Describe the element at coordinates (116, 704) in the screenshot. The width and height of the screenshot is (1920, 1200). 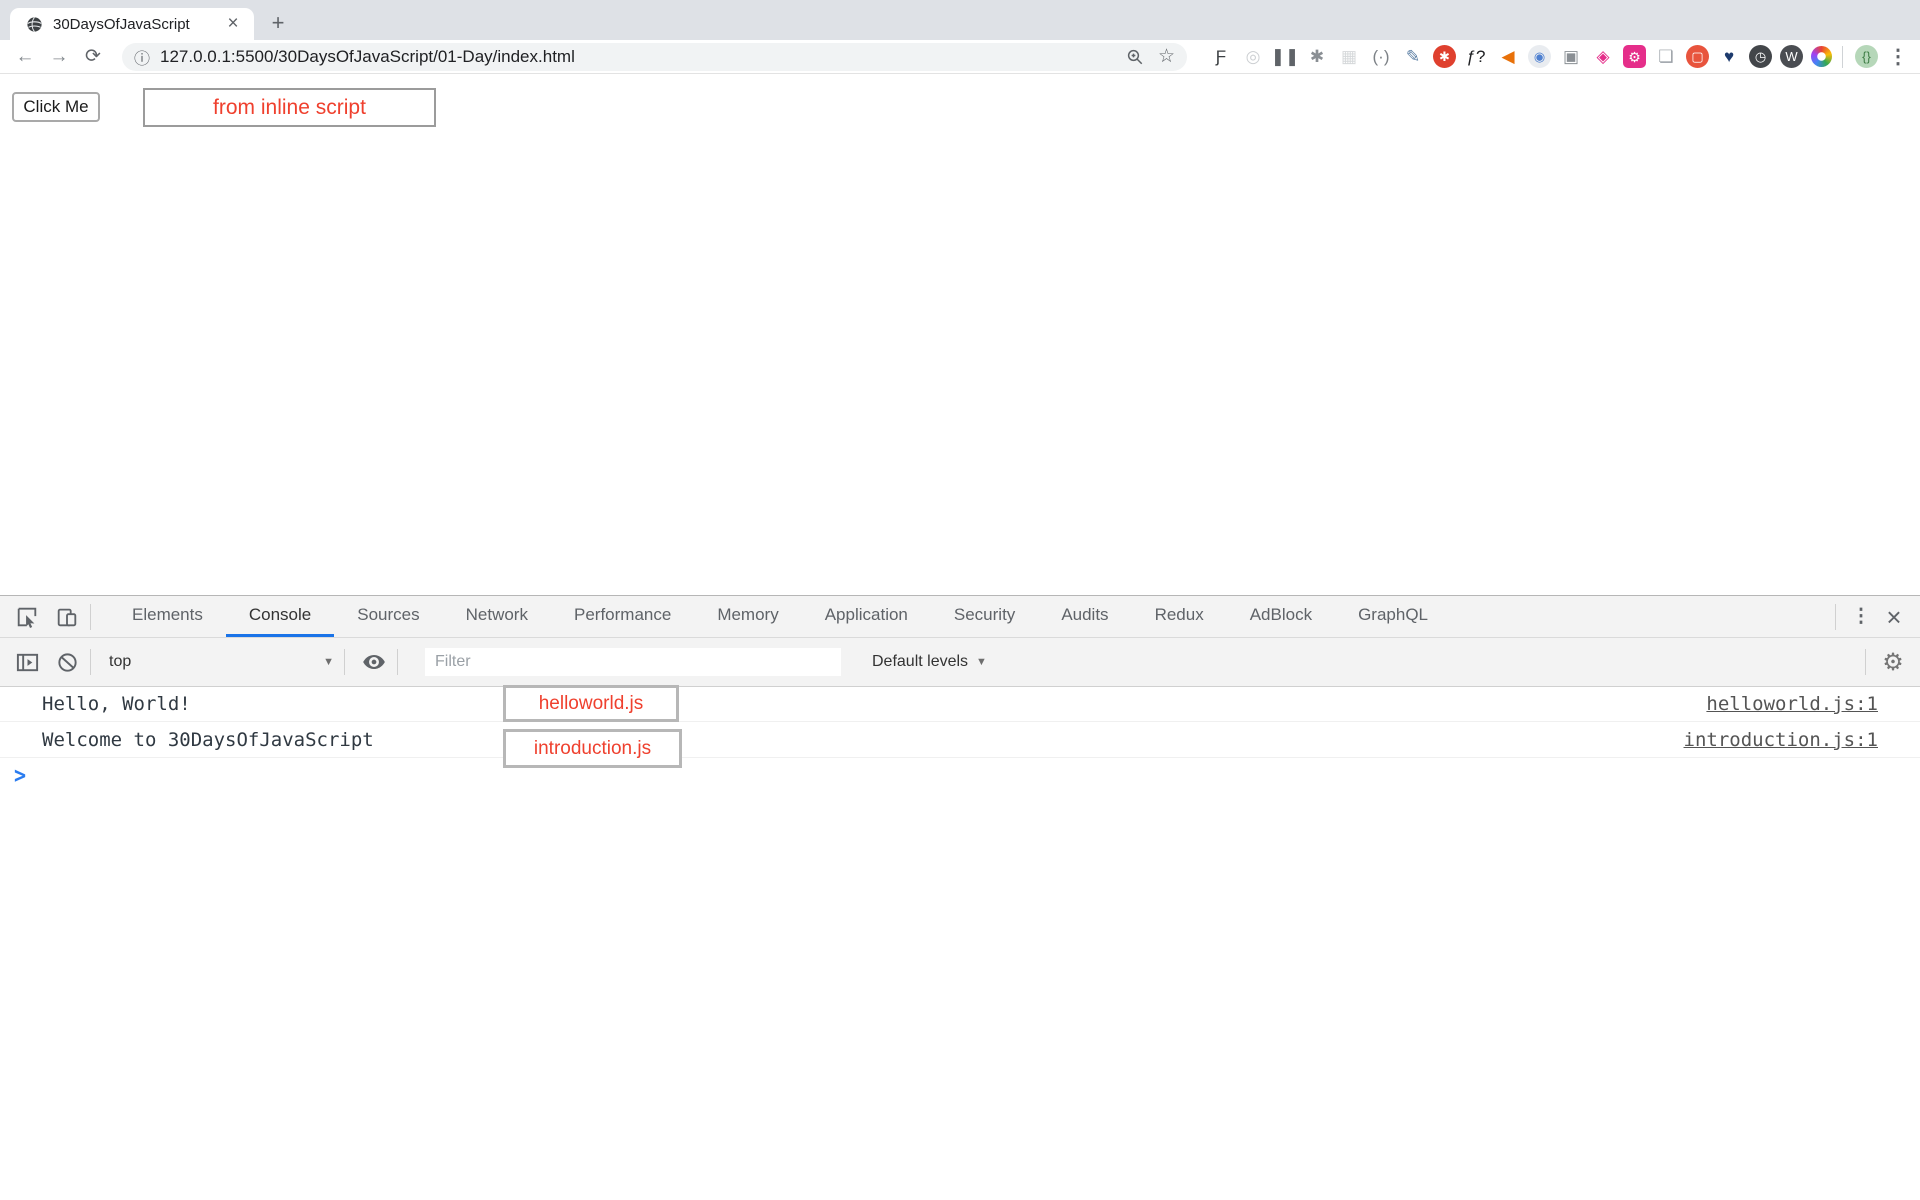
I see `console-message-text: Hello, World!` at that location.